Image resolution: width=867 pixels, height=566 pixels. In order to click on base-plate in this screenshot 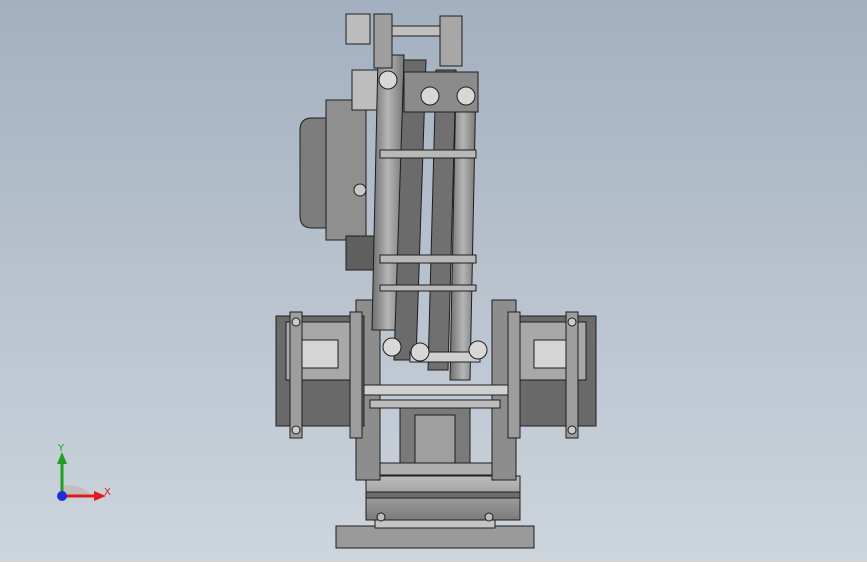, I will do `click(435, 537)`.